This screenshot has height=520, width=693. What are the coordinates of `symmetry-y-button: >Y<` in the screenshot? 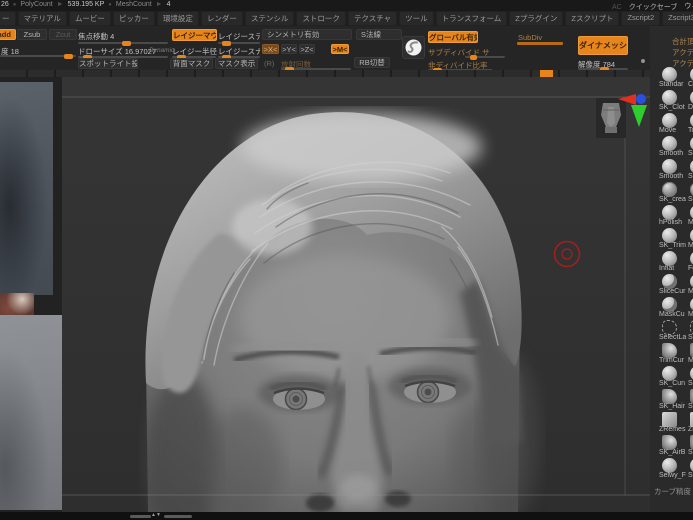 It's located at (289, 49).